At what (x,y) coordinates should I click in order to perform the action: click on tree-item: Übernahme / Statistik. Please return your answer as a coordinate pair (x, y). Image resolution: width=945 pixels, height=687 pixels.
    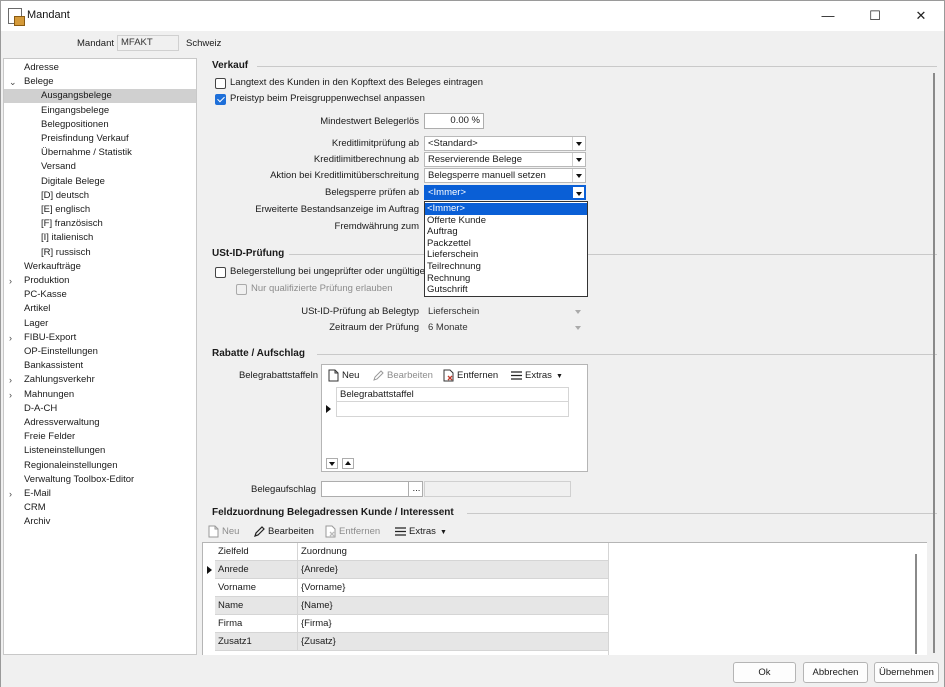
    Looking at the image, I should click on (100, 153).